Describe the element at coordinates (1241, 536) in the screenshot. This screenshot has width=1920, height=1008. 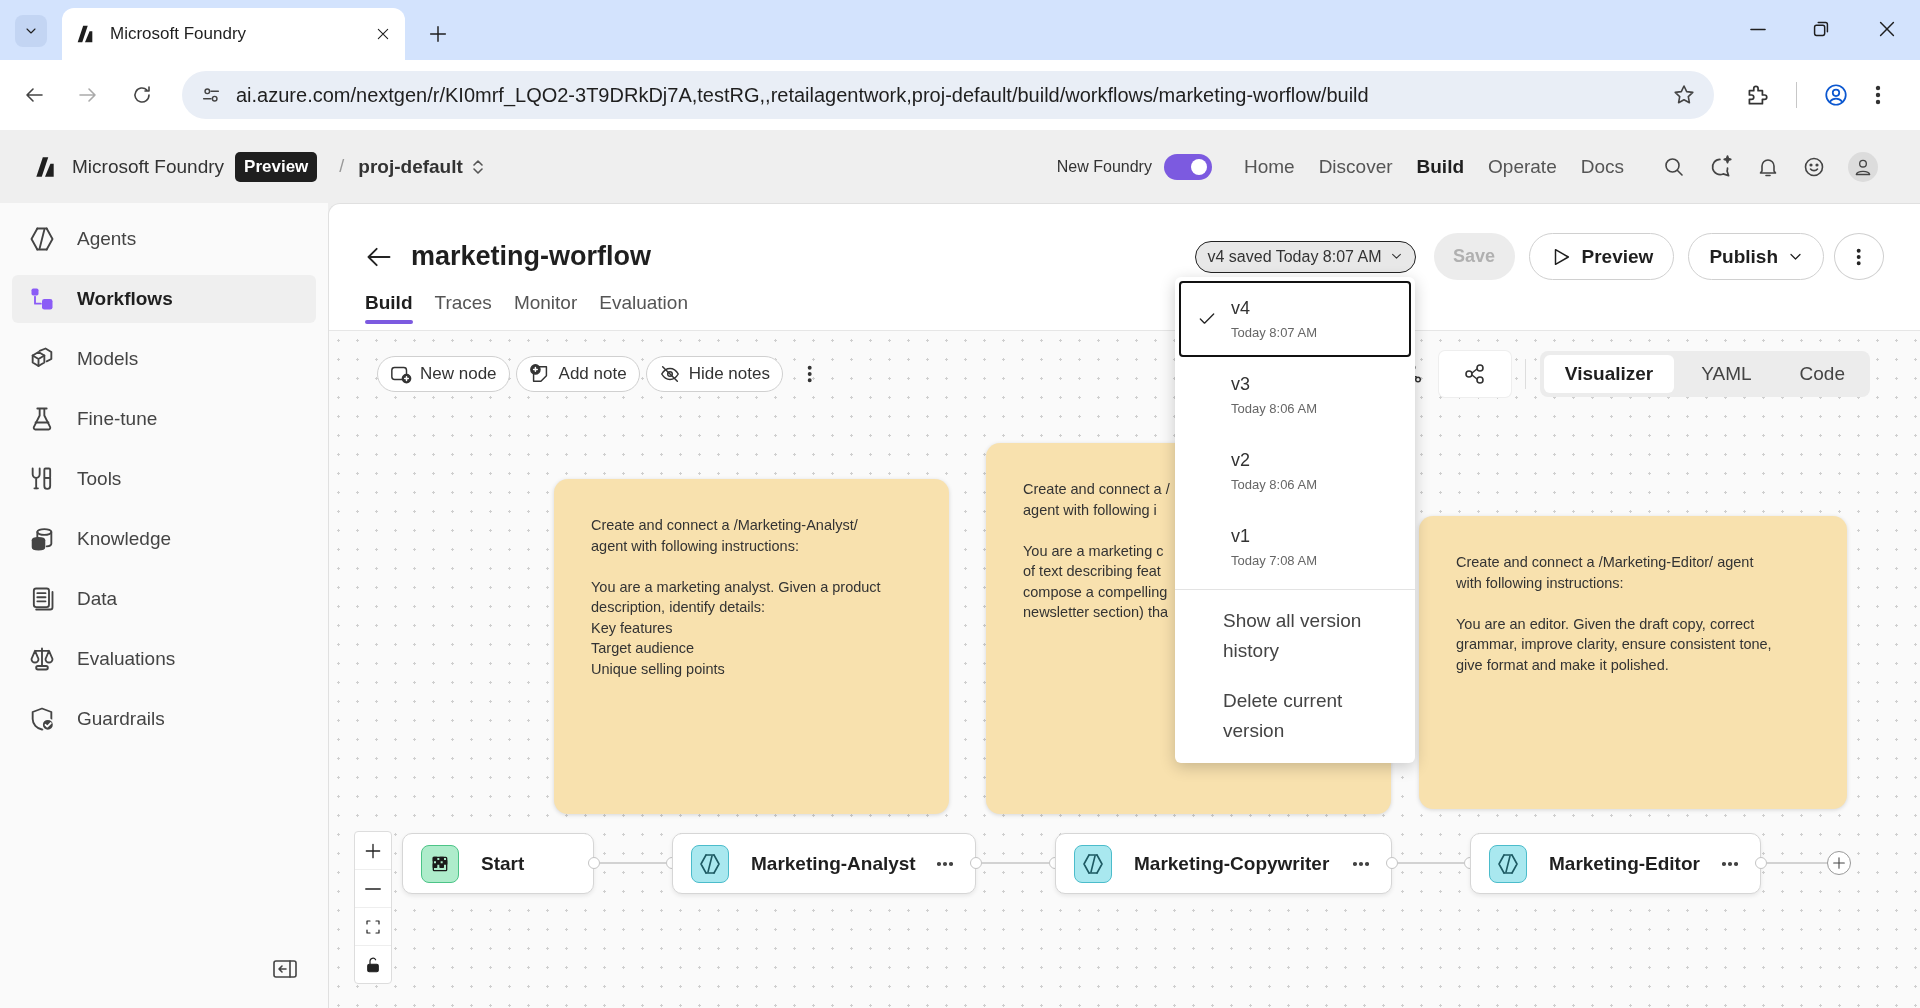
I see `version-label: v1` at that location.